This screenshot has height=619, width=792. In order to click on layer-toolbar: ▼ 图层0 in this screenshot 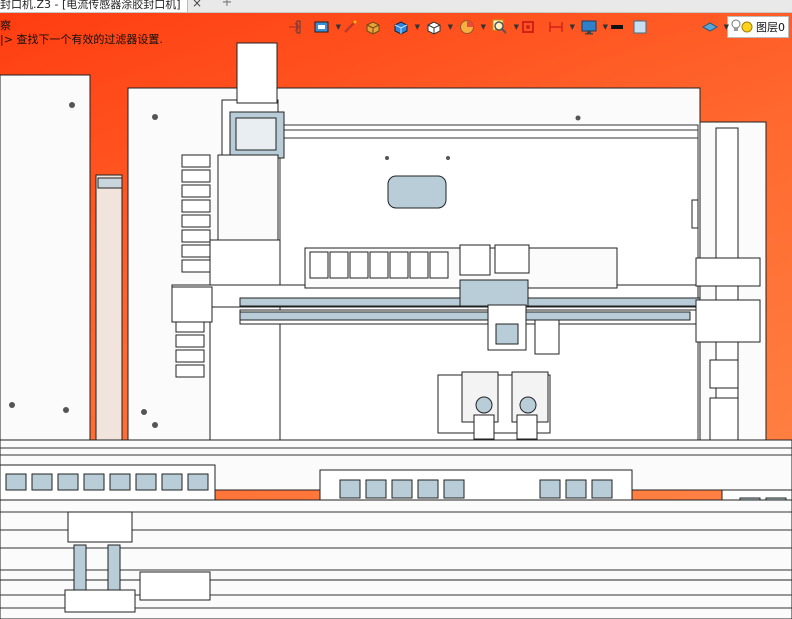, I will do `click(743, 27)`.